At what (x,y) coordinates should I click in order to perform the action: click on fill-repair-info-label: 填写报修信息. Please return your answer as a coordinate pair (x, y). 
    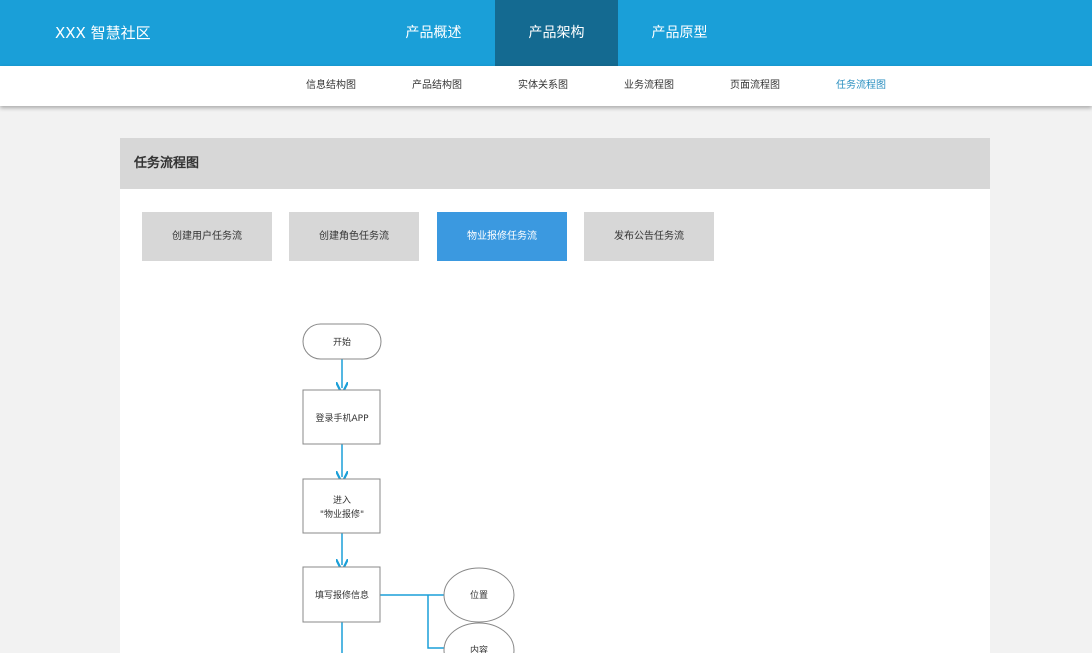
    Looking at the image, I should click on (342, 595).